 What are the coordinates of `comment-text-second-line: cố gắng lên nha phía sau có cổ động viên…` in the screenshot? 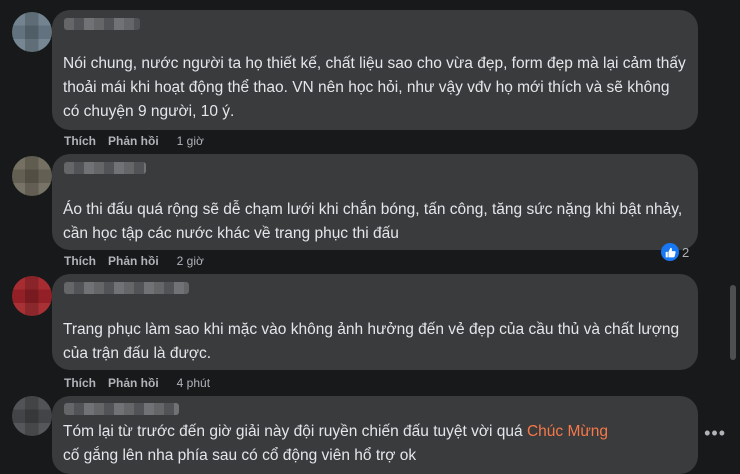 It's located at (240, 455).